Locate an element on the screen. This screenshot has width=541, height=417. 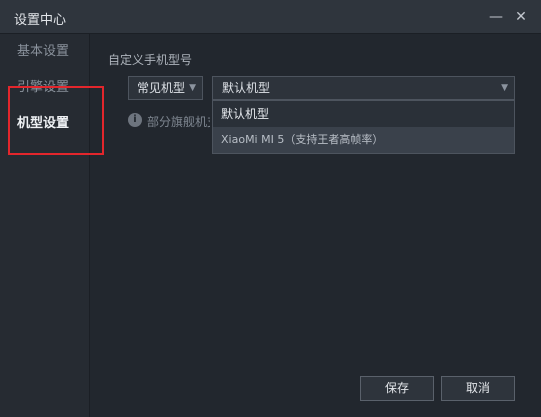
sidebar-item-model-settings: 机型设置 is located at coordinates (44, 124).